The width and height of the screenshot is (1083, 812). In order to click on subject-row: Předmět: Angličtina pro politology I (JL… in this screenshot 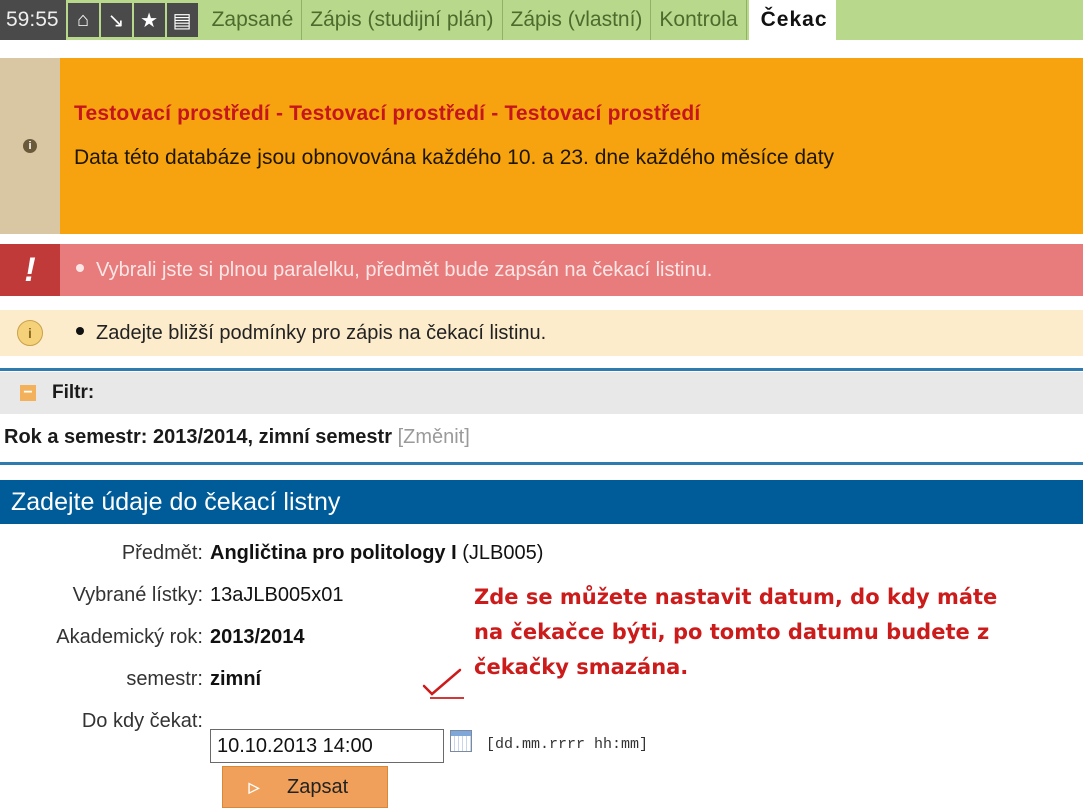, I will do `click(272, 553)`.